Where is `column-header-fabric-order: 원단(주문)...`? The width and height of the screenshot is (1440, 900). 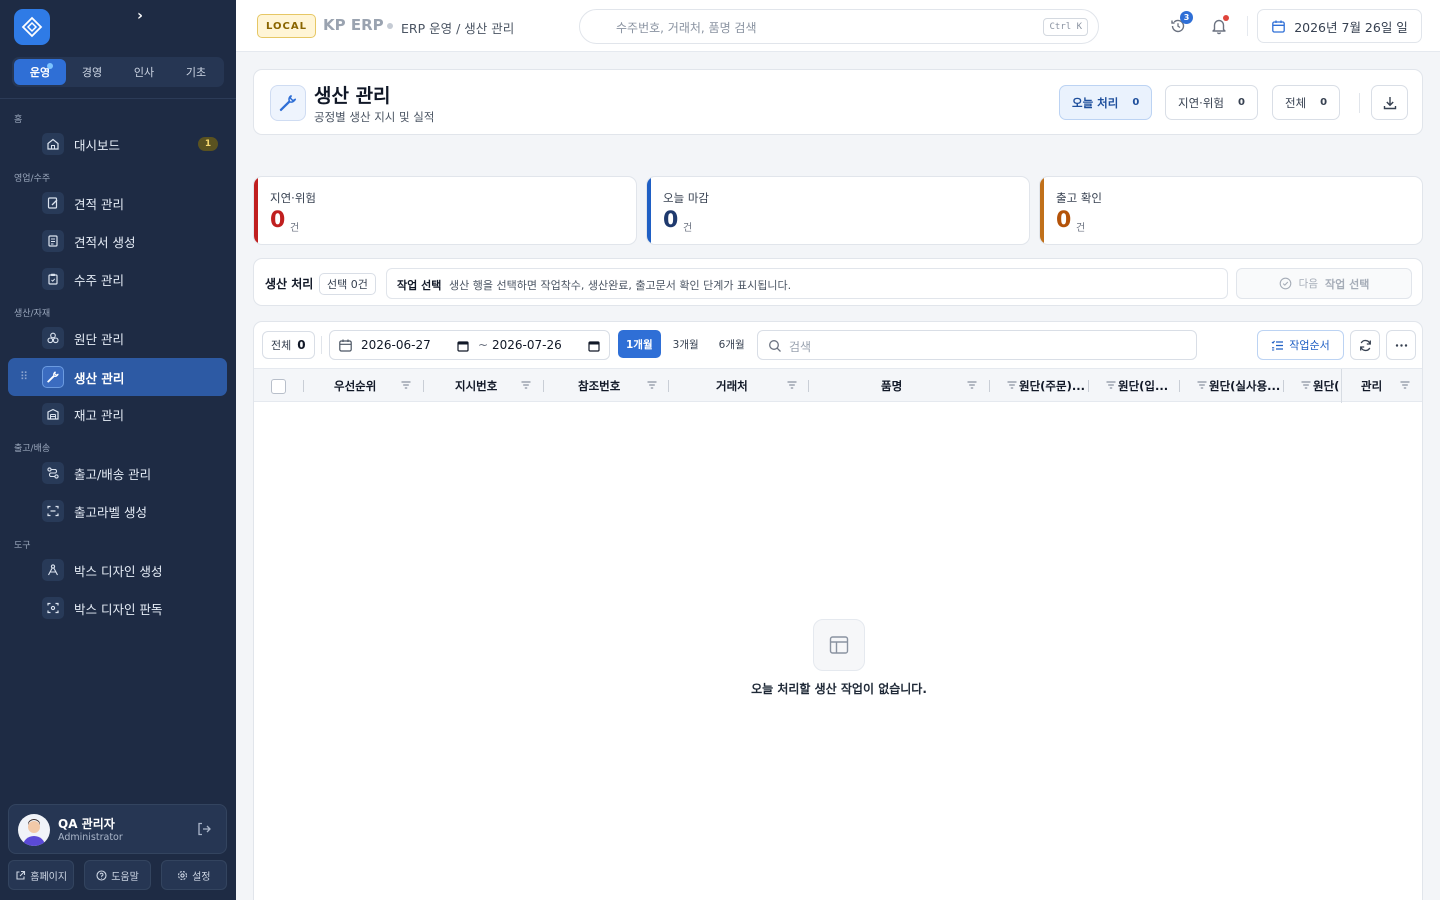
column-header-fabric-order: 원단(주문)... is located at coordinates (1052, 386).